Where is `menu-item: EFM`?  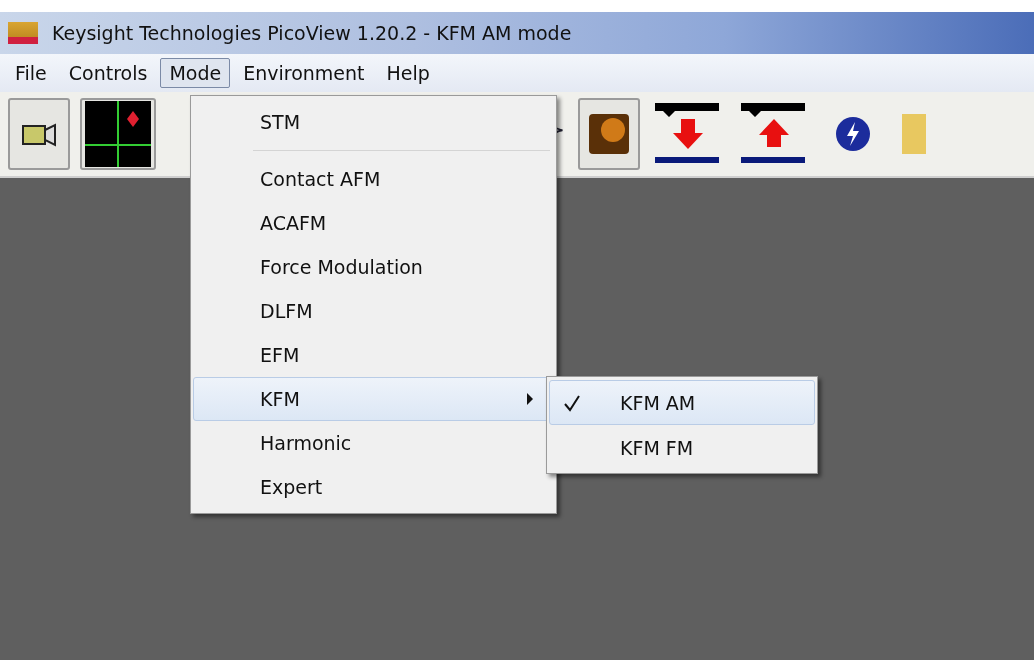
menu-item: EFM is located at coordinates (373, 355).